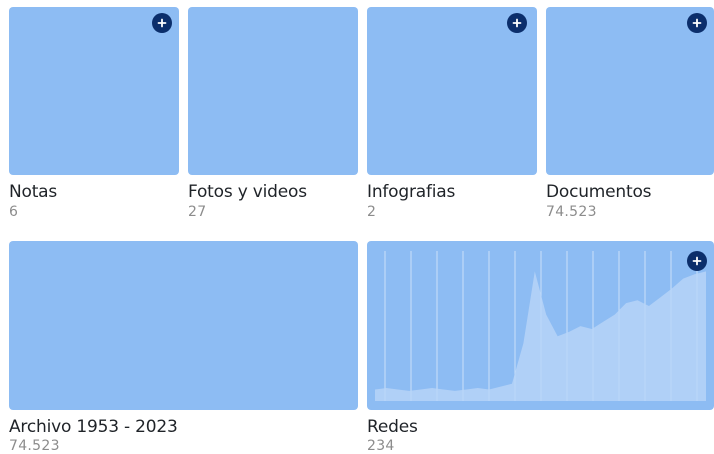 The image size is (714, 454). Describe the element at coordinates (571, 212) in the screenshot. I see `card-documentos-count: 74.523` at that location.